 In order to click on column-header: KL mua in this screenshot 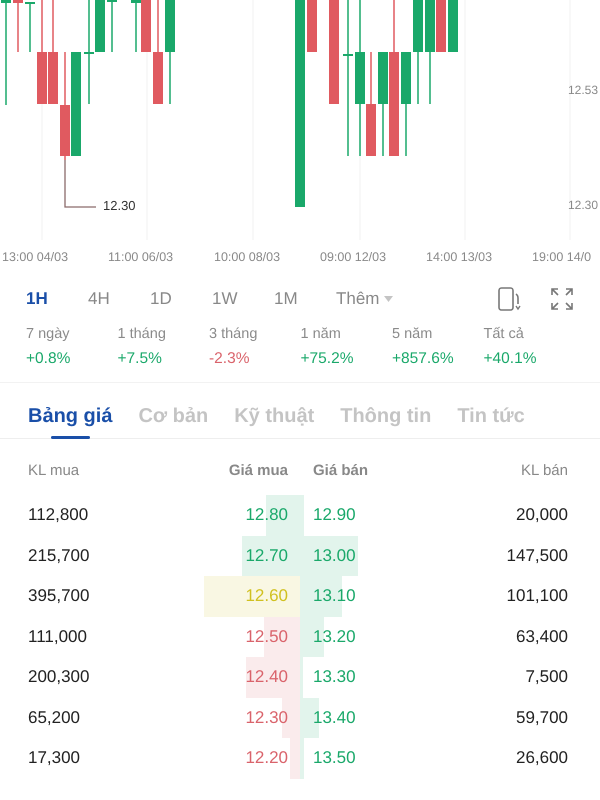, I will do `click(54, 470)`.